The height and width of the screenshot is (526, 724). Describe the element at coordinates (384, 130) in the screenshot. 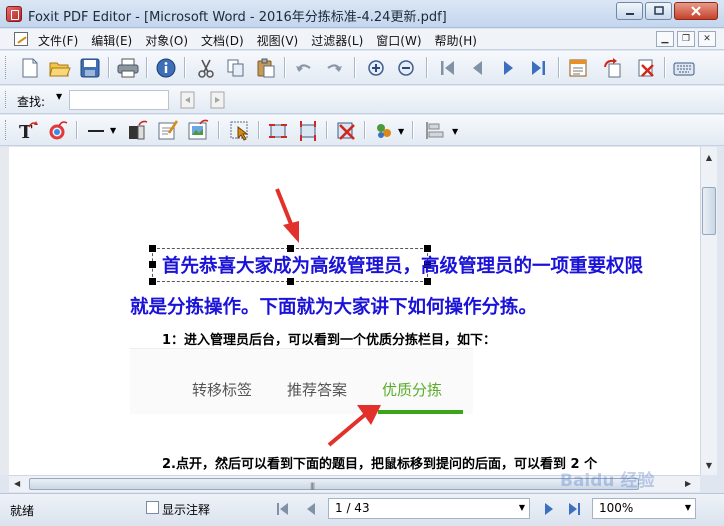

I see `group-objects-button` at that location.